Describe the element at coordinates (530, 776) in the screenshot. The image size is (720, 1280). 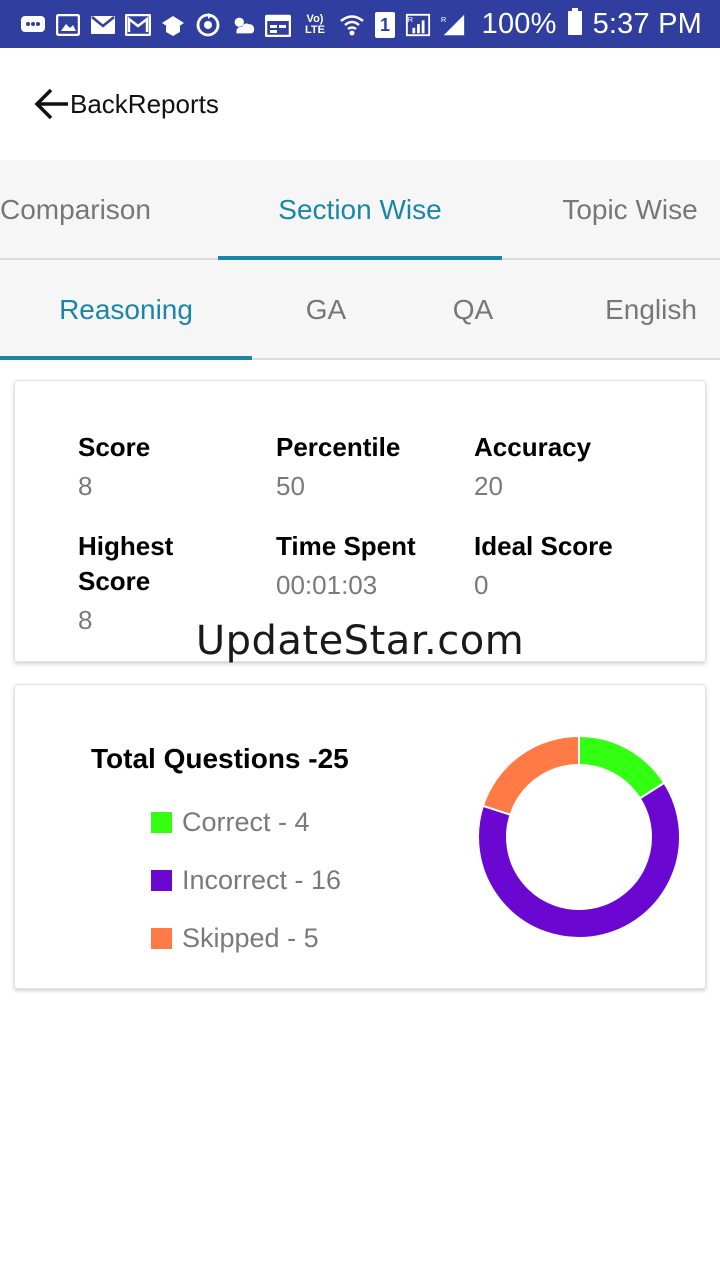
I see `donut-slice-skipped` at that location.